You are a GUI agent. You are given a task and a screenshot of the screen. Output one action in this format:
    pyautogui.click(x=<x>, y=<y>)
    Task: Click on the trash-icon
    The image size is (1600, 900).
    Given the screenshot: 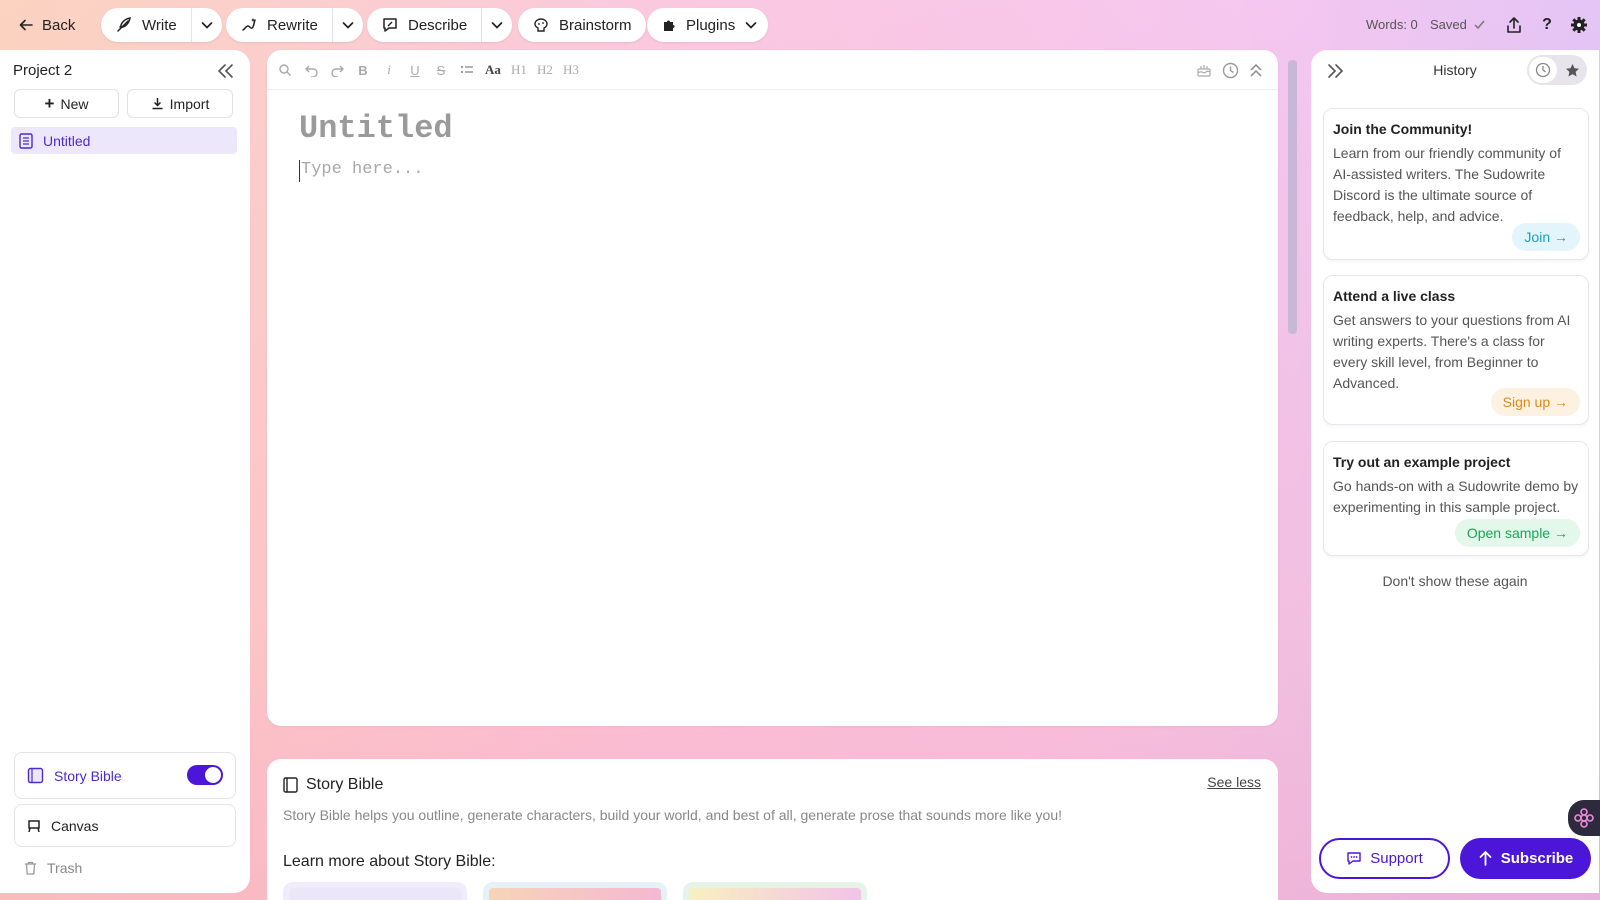 What is the action you would take?
    pyautogui.click(x=30, y=868)
    